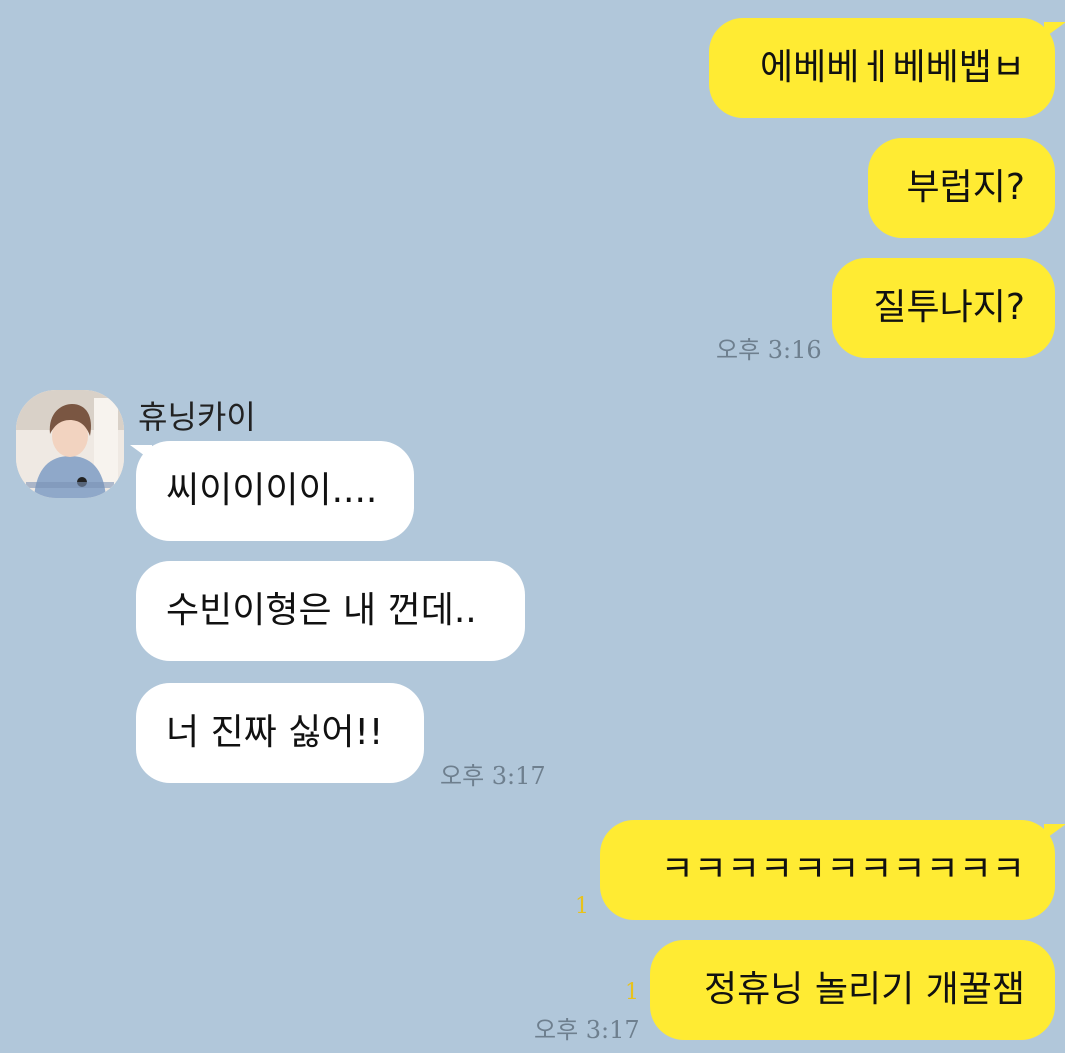 Image resolution: width=1065 pixels, height=1053 pixels. I want to click on my-message-bubble: 정휴닝 놀리기 개꿀잼, so click(852, 990).